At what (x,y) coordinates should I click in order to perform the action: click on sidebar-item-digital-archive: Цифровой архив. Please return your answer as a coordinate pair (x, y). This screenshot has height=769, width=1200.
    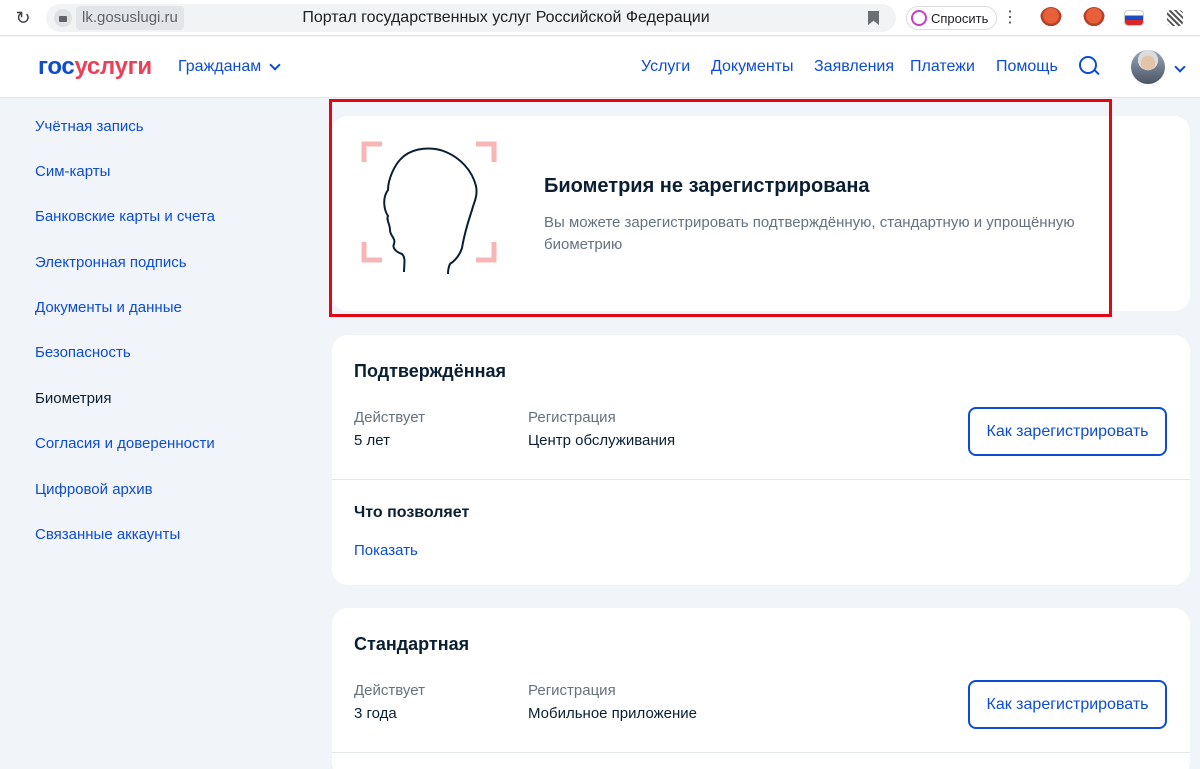
    Looking at the image, I should click on (94, 490).